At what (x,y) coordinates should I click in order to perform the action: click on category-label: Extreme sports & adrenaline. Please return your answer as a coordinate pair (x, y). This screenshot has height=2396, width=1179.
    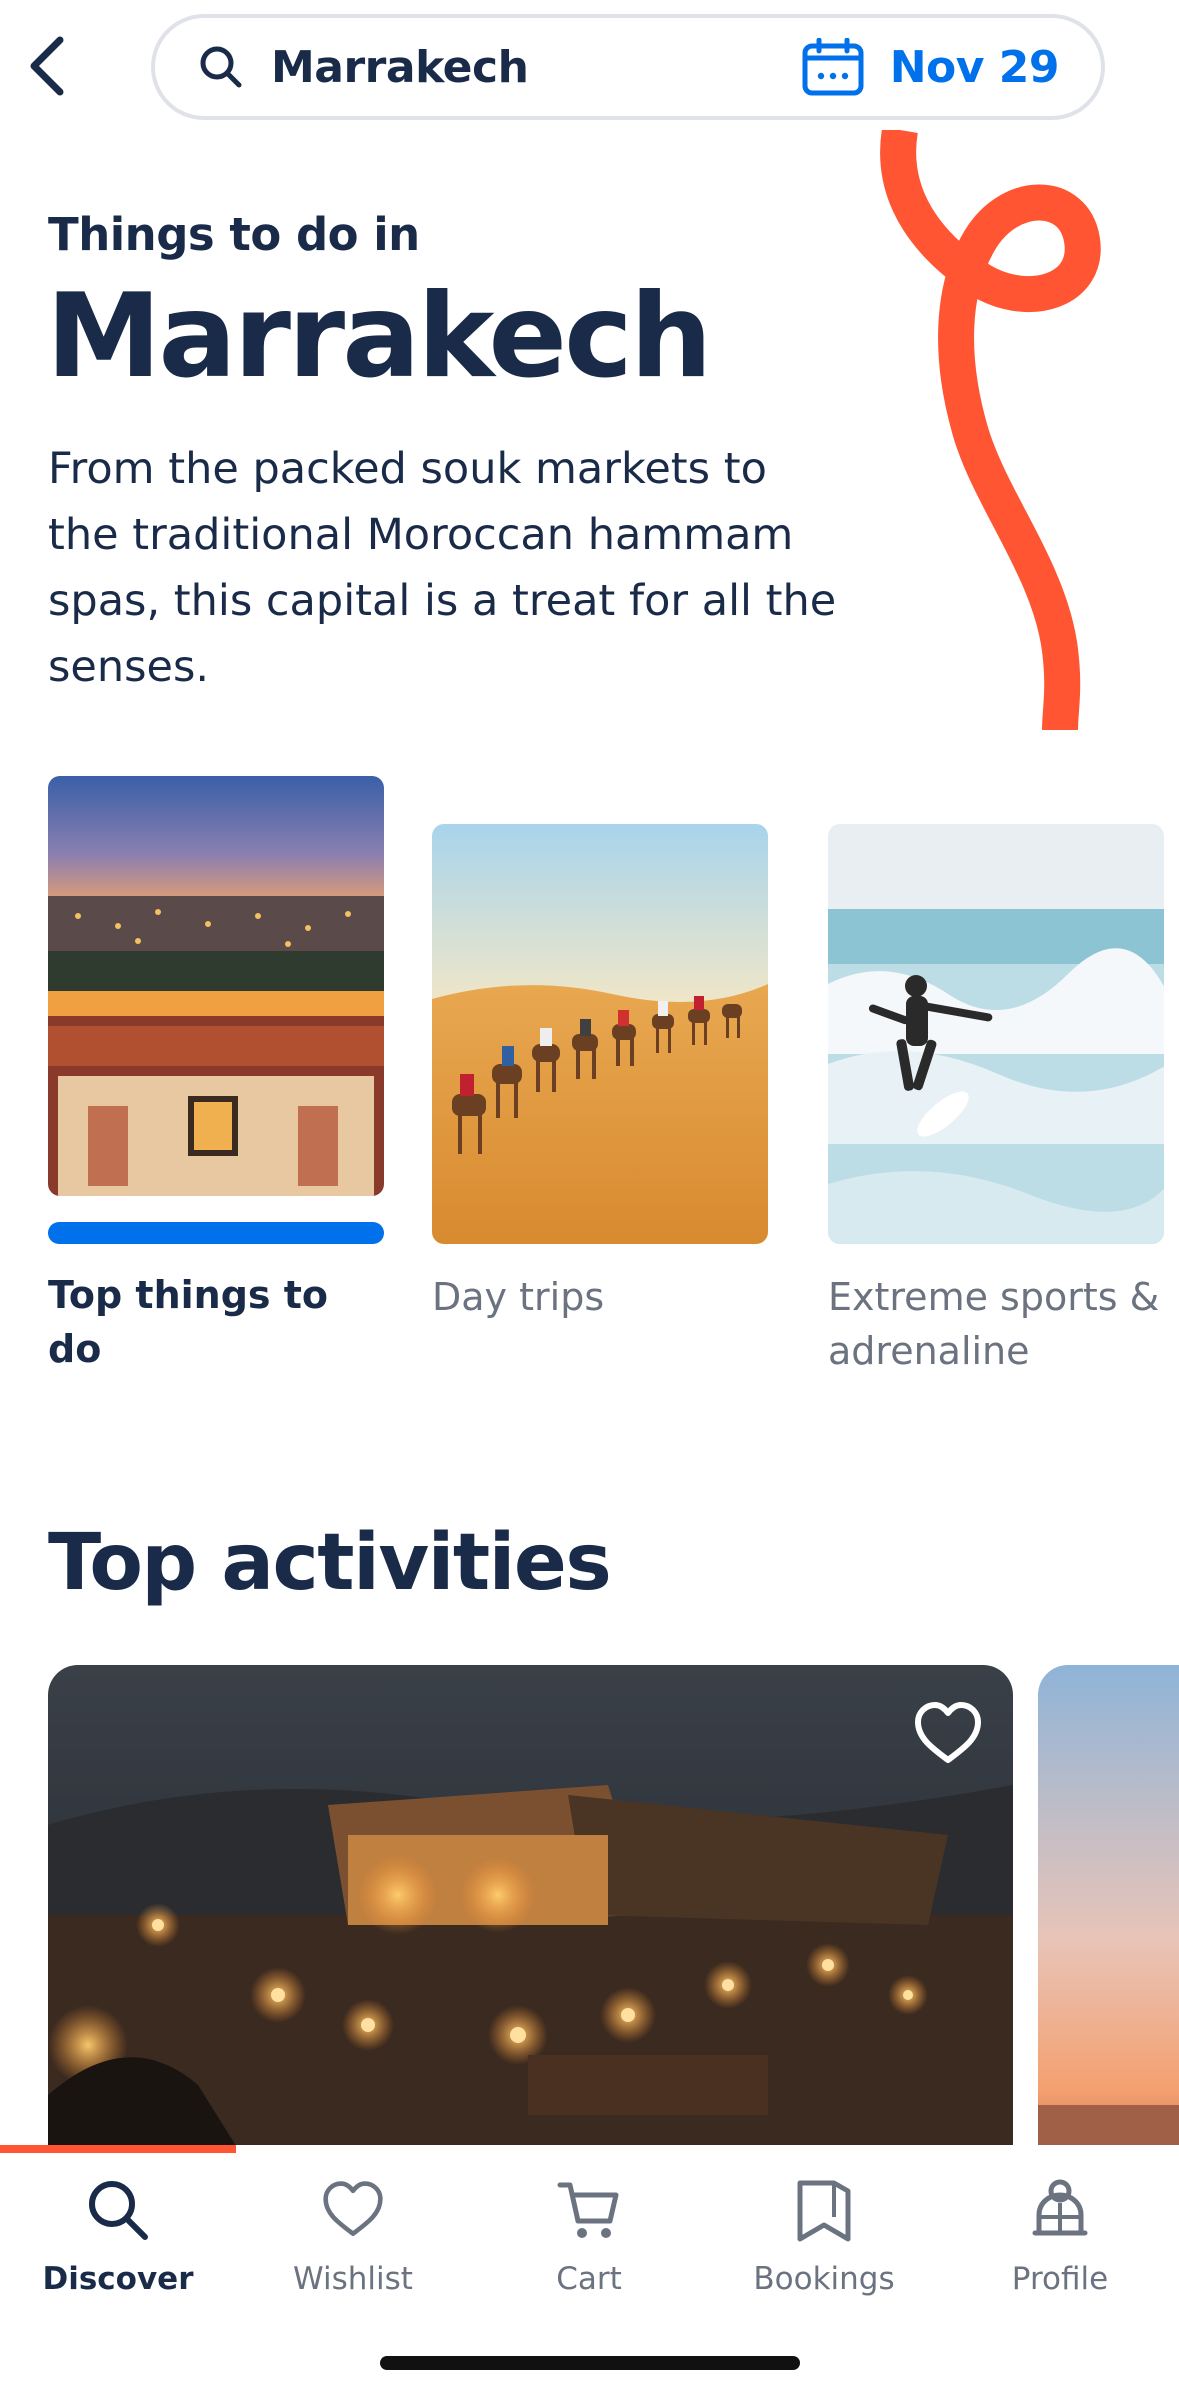
    Looking at the image, I should click on (994, 1324).